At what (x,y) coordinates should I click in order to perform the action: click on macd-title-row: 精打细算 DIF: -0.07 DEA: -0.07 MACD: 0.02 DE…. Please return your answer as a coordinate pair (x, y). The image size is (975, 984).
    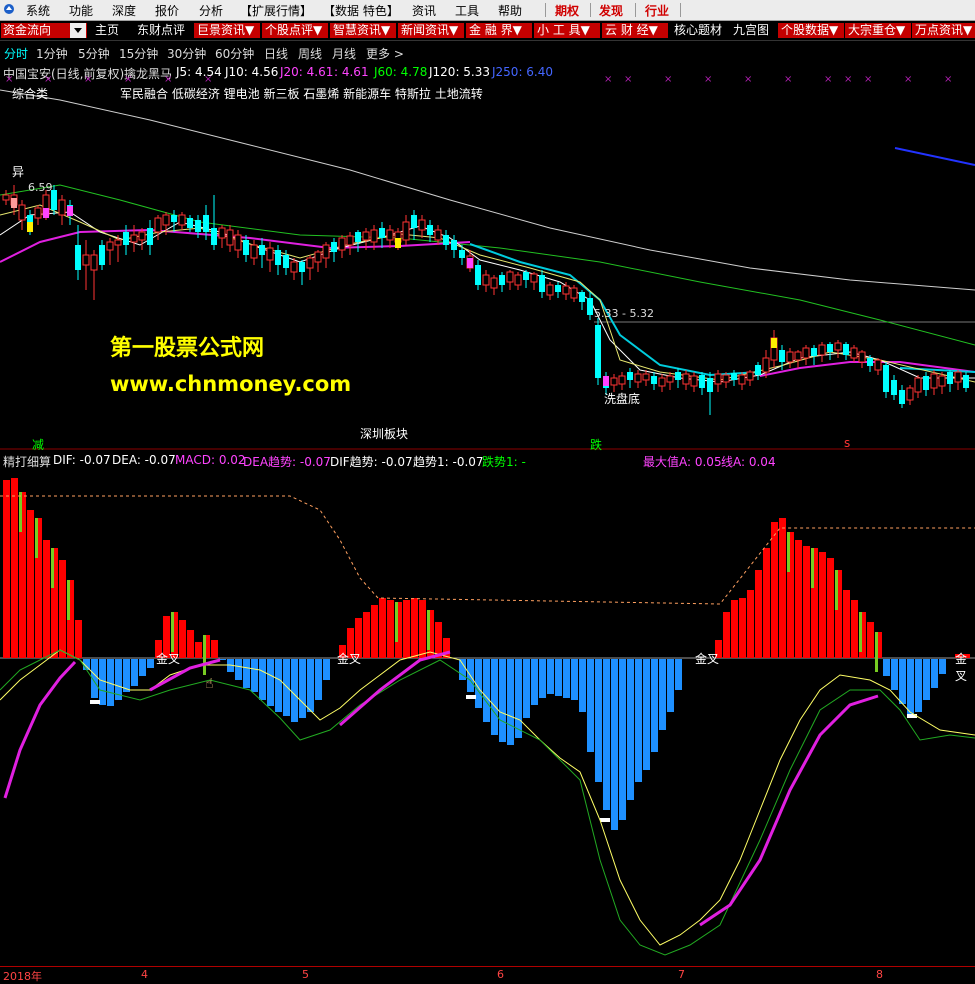
    Looking at the image, I should click on (487, 460).